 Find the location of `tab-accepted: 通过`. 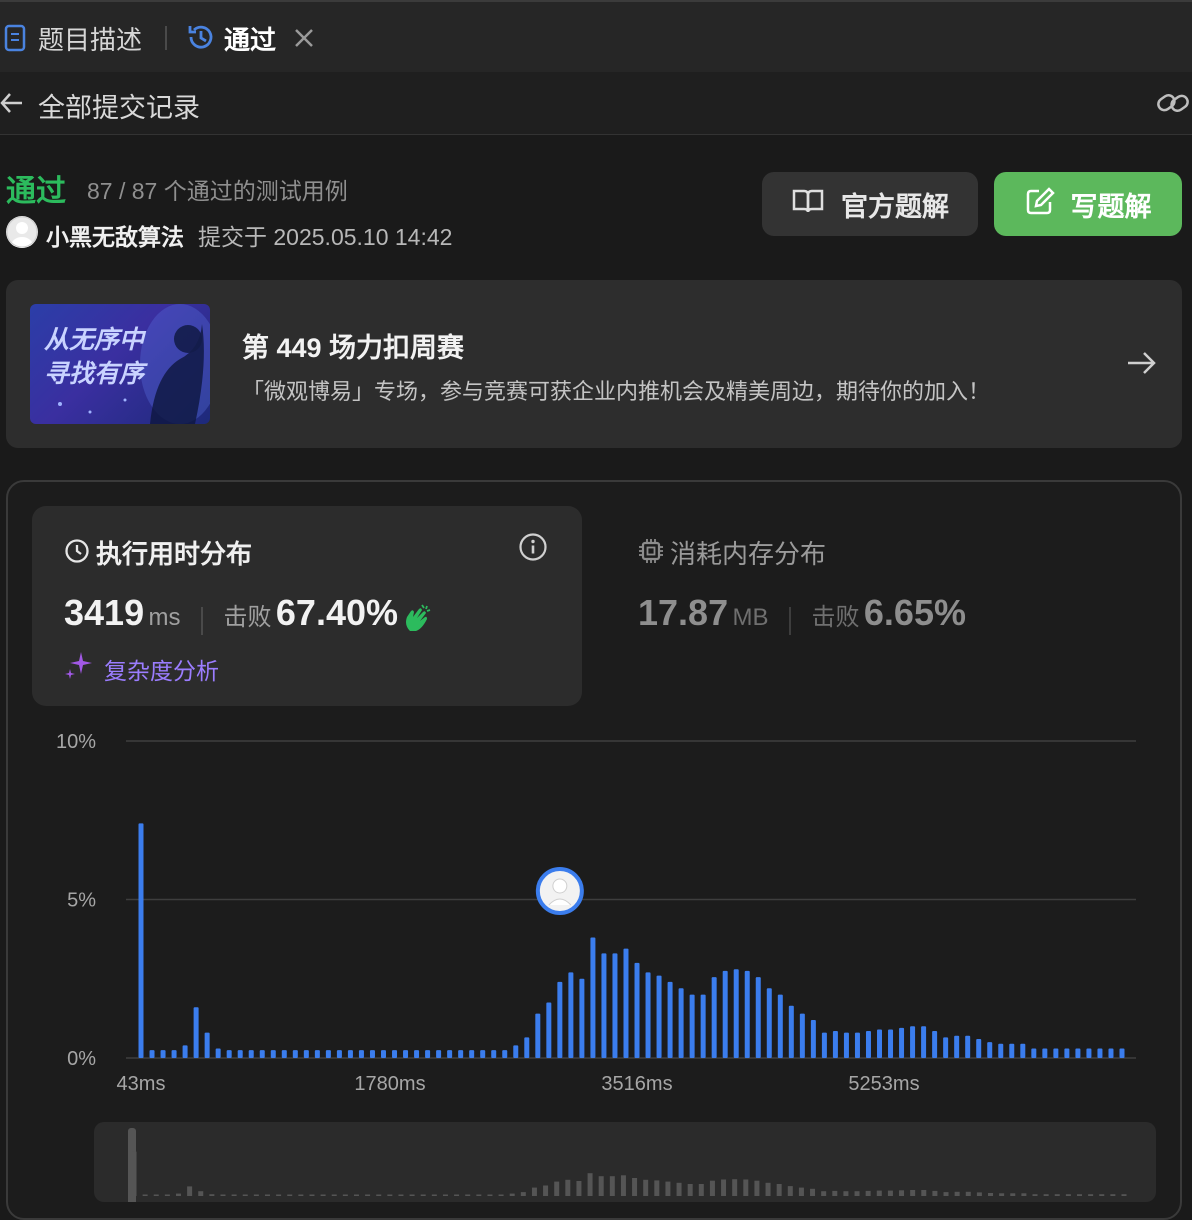

tab-accepted: 通过 is located at coordinates (250, 38).